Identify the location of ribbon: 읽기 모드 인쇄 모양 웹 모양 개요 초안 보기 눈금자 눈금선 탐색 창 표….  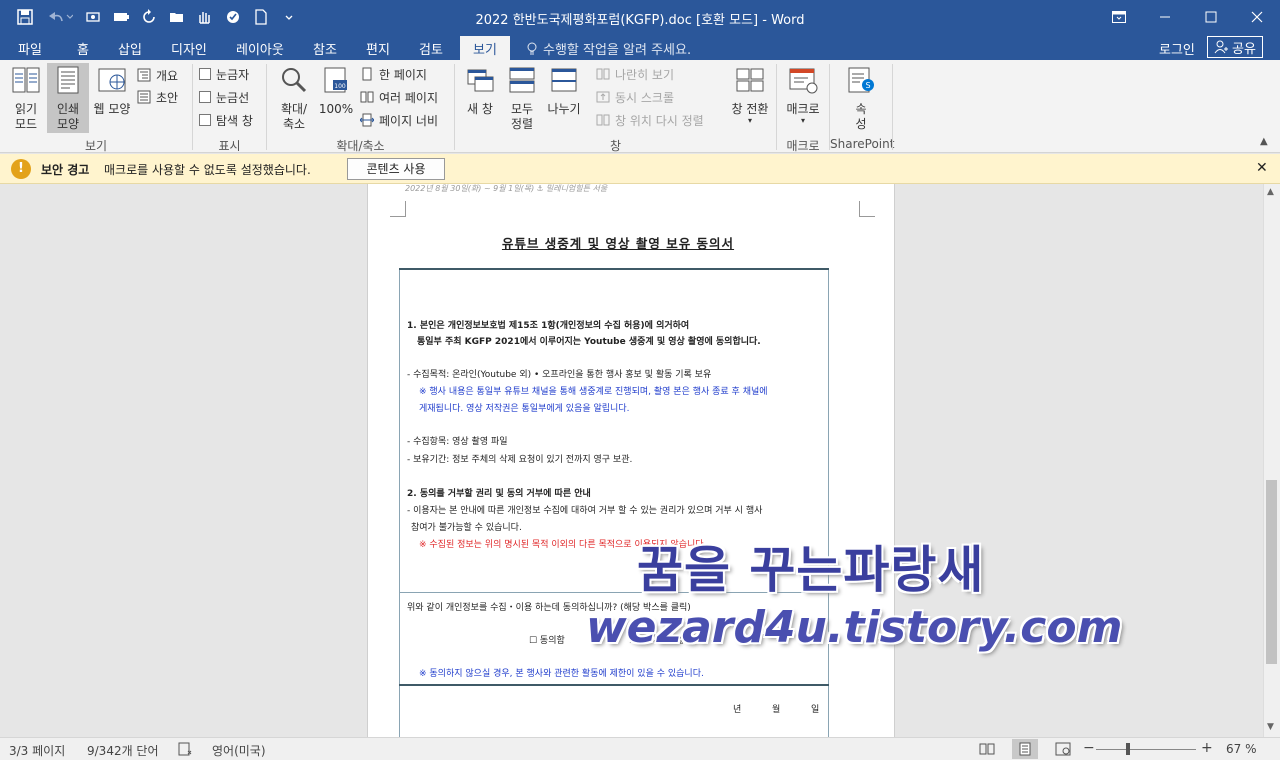
(640, 106).